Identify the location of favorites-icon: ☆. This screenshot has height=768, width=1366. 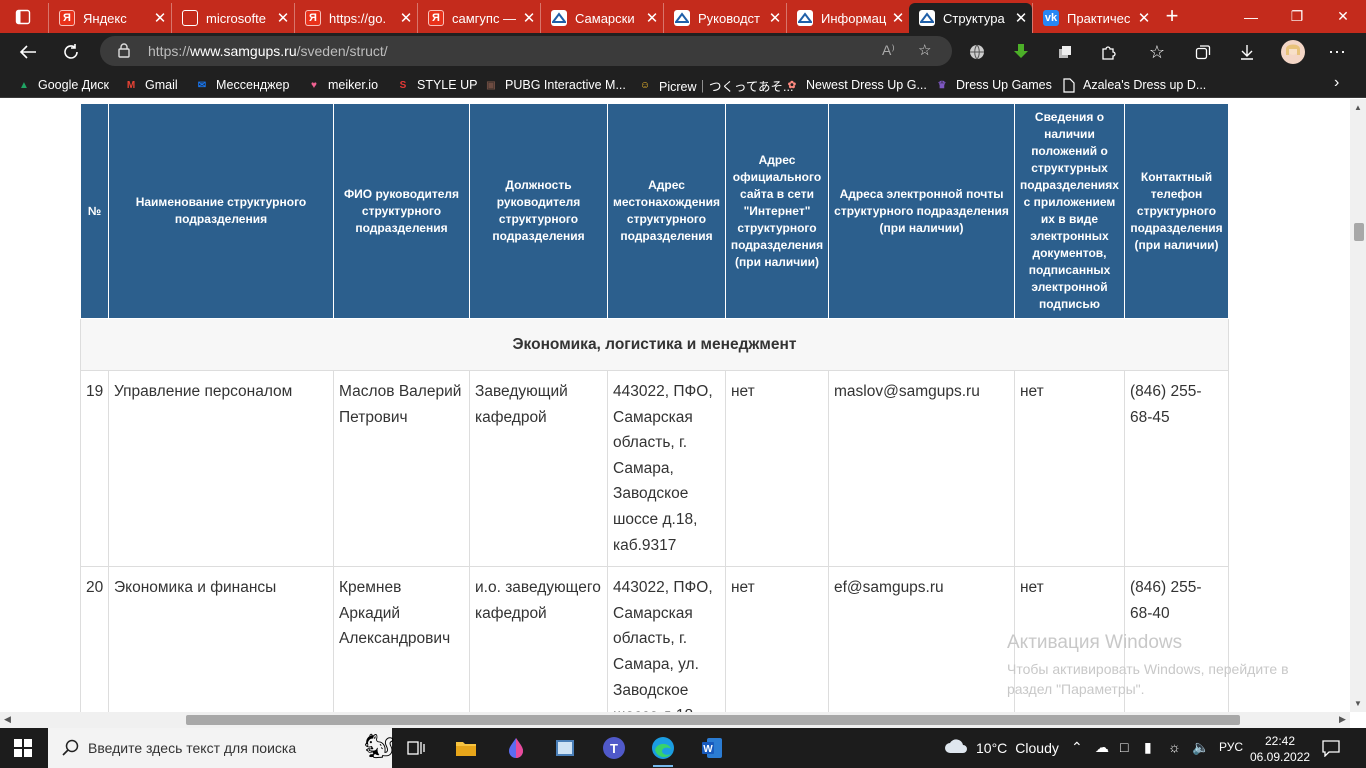
(1157, 52).